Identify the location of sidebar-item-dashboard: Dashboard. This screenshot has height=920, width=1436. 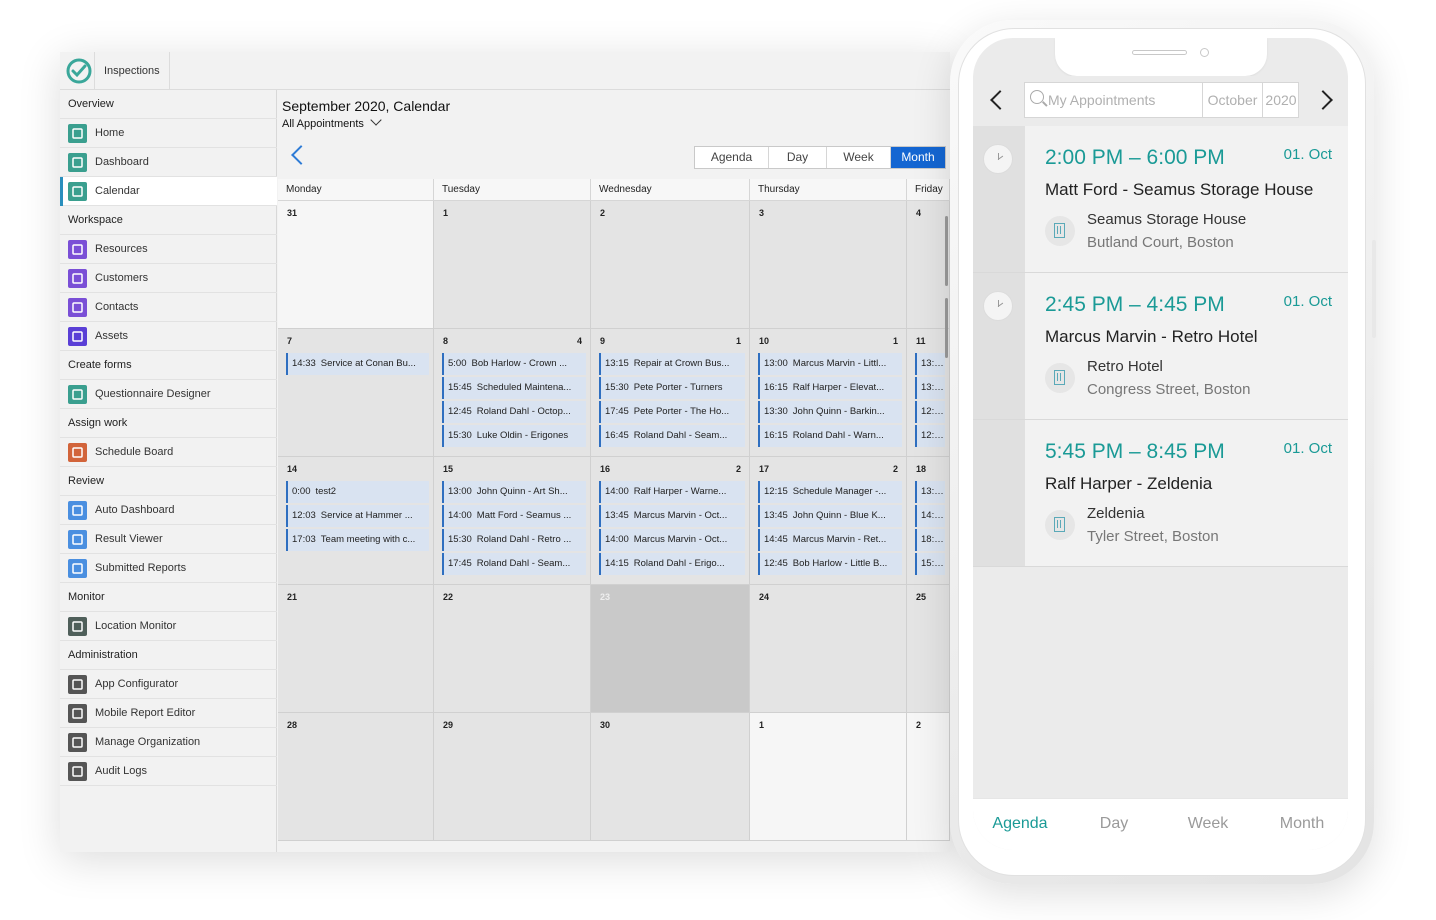
(168, 162).